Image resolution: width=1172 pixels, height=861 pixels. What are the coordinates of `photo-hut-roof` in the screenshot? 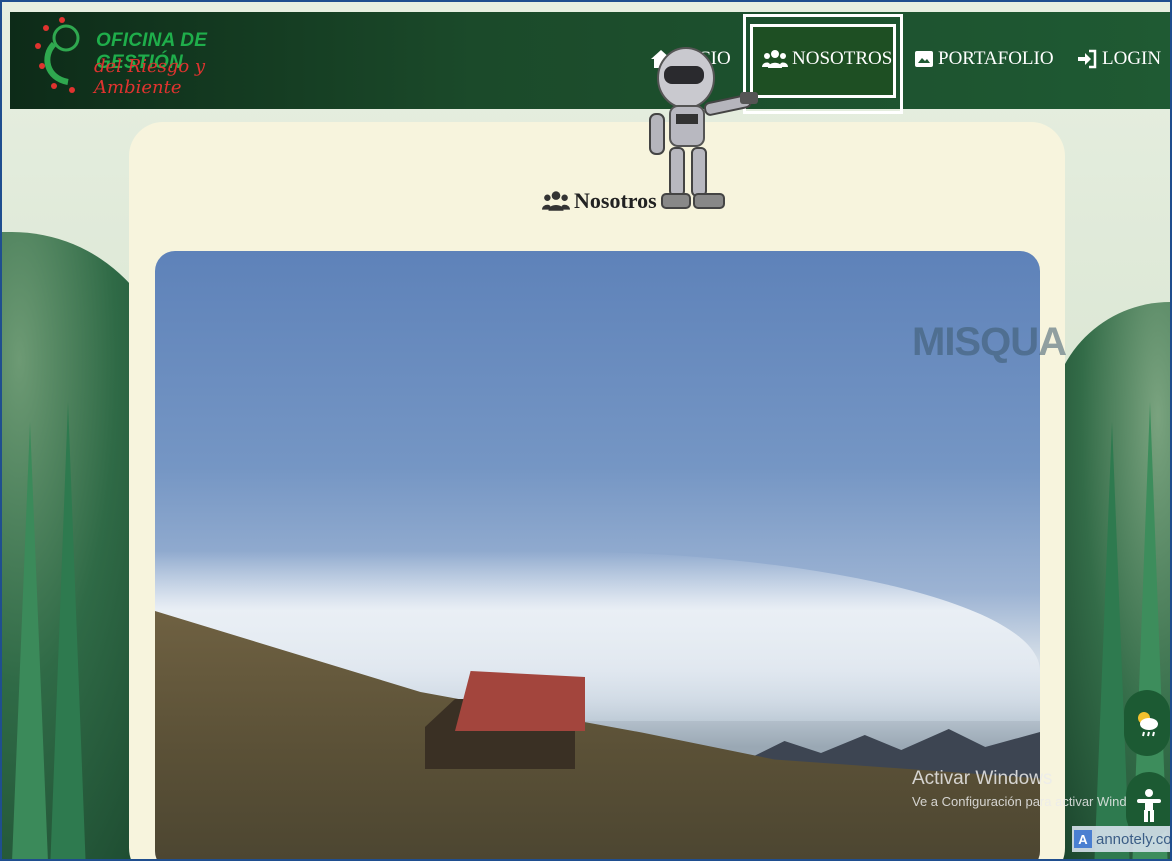 It's located at (520, 701).